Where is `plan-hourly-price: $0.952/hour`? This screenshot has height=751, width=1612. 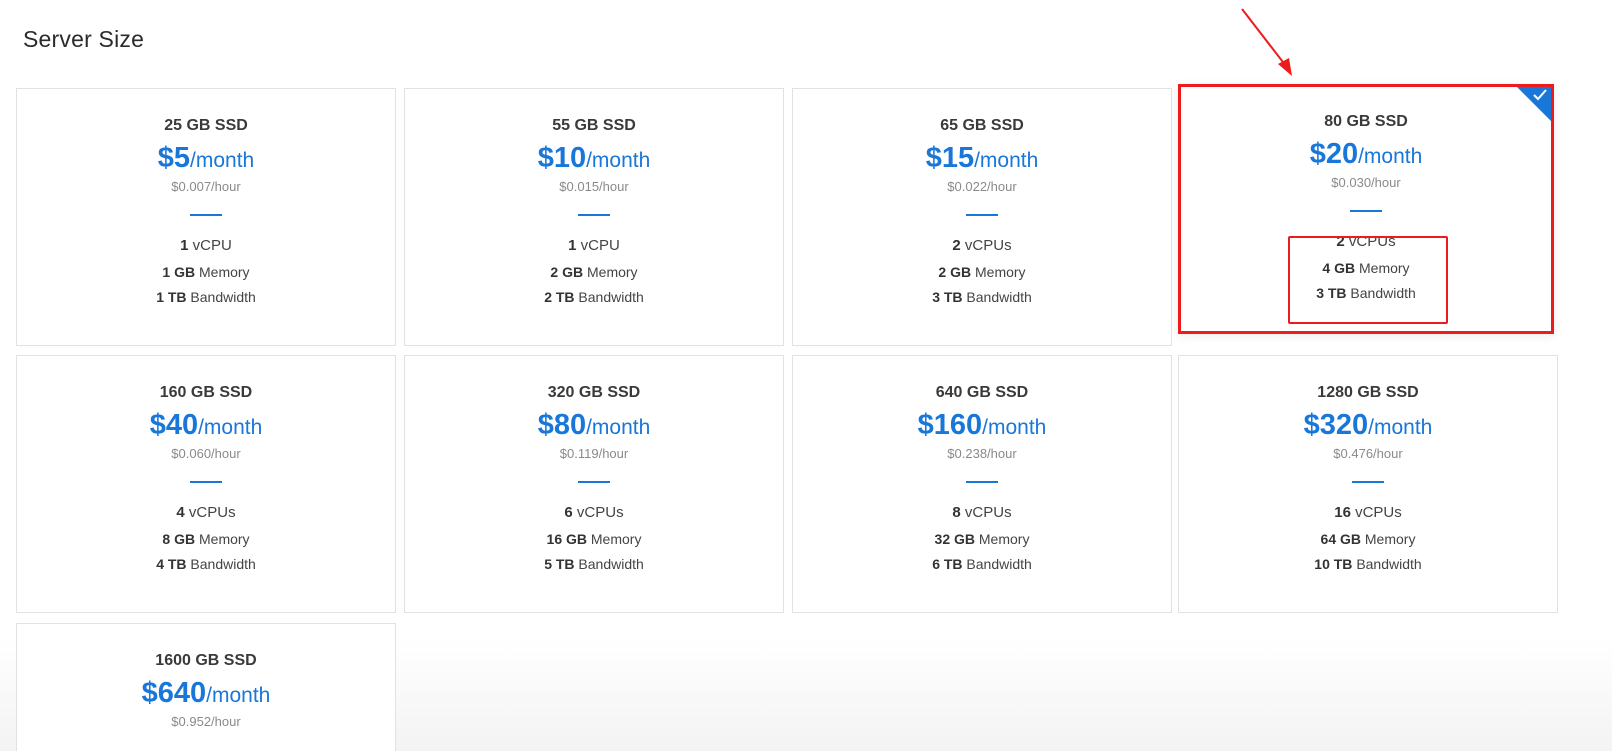 plan-hourly-price: $0.952/hour is located at coordinates (206, 721).